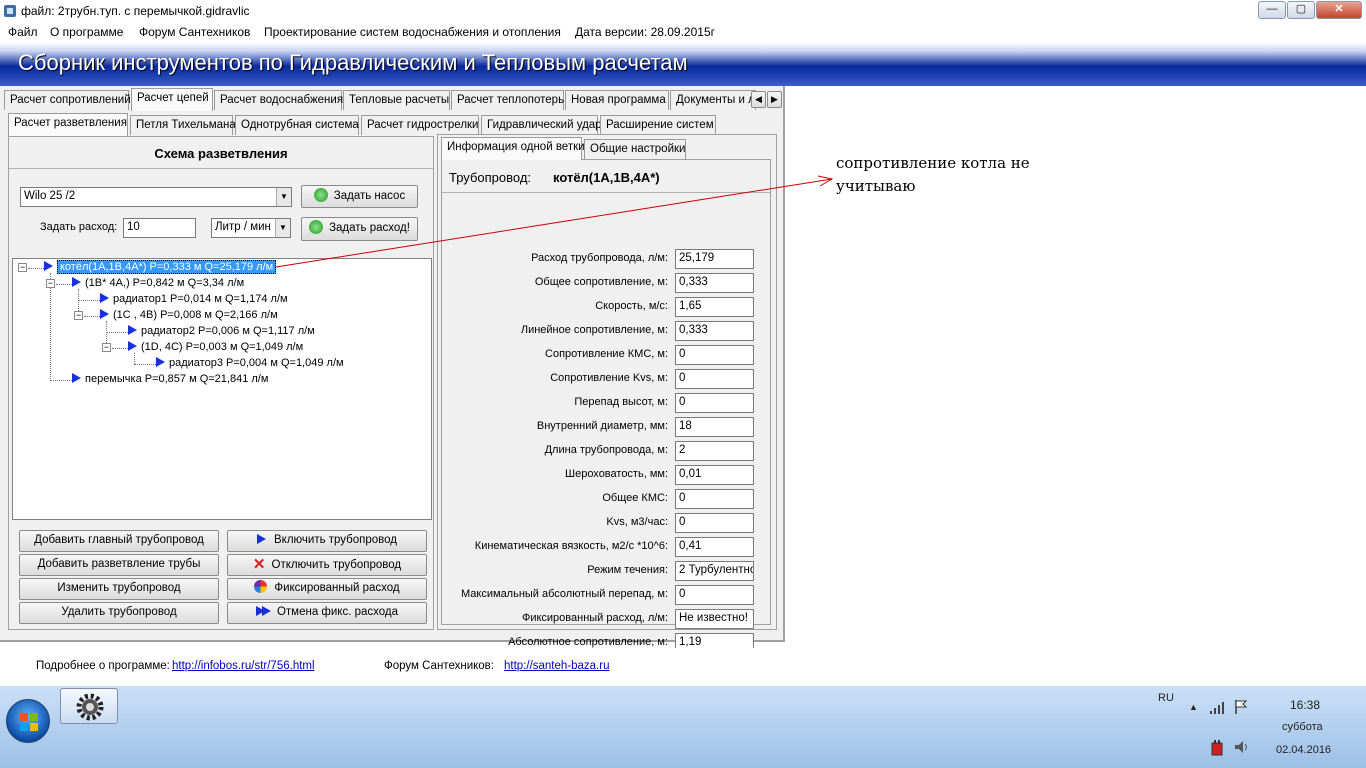 The image size is (1366, 768). What do you see at coordinates (1242, 747) in the screenshot?
I see `volume-icon` at bounding box center [1242, 747].